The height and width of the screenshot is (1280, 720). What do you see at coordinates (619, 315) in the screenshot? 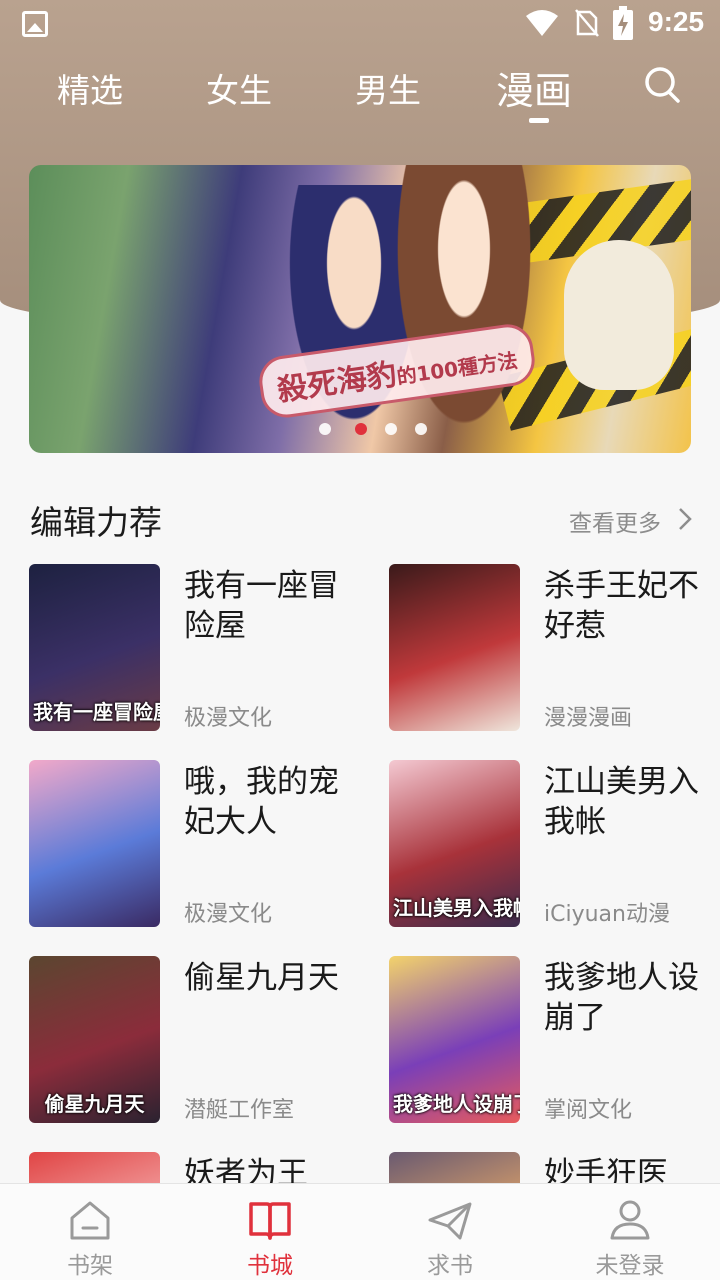
I see `seal-illustration` at bounding box center [619, 315].